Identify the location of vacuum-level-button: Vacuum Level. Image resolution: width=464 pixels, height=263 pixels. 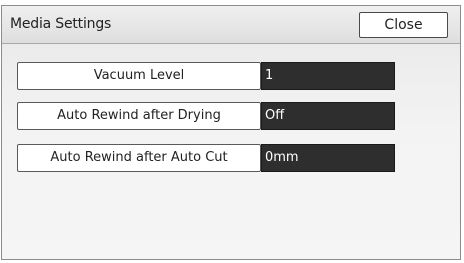
(139, 76).